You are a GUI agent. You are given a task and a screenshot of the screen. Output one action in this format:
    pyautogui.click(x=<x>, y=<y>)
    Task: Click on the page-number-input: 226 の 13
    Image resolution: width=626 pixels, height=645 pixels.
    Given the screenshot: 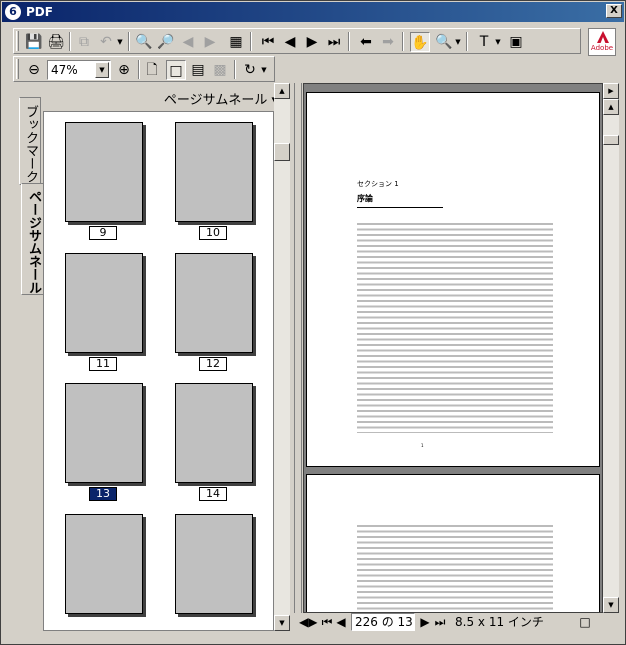 What is the action you would take?
    pyautogui.click(x=383, y=622)
    